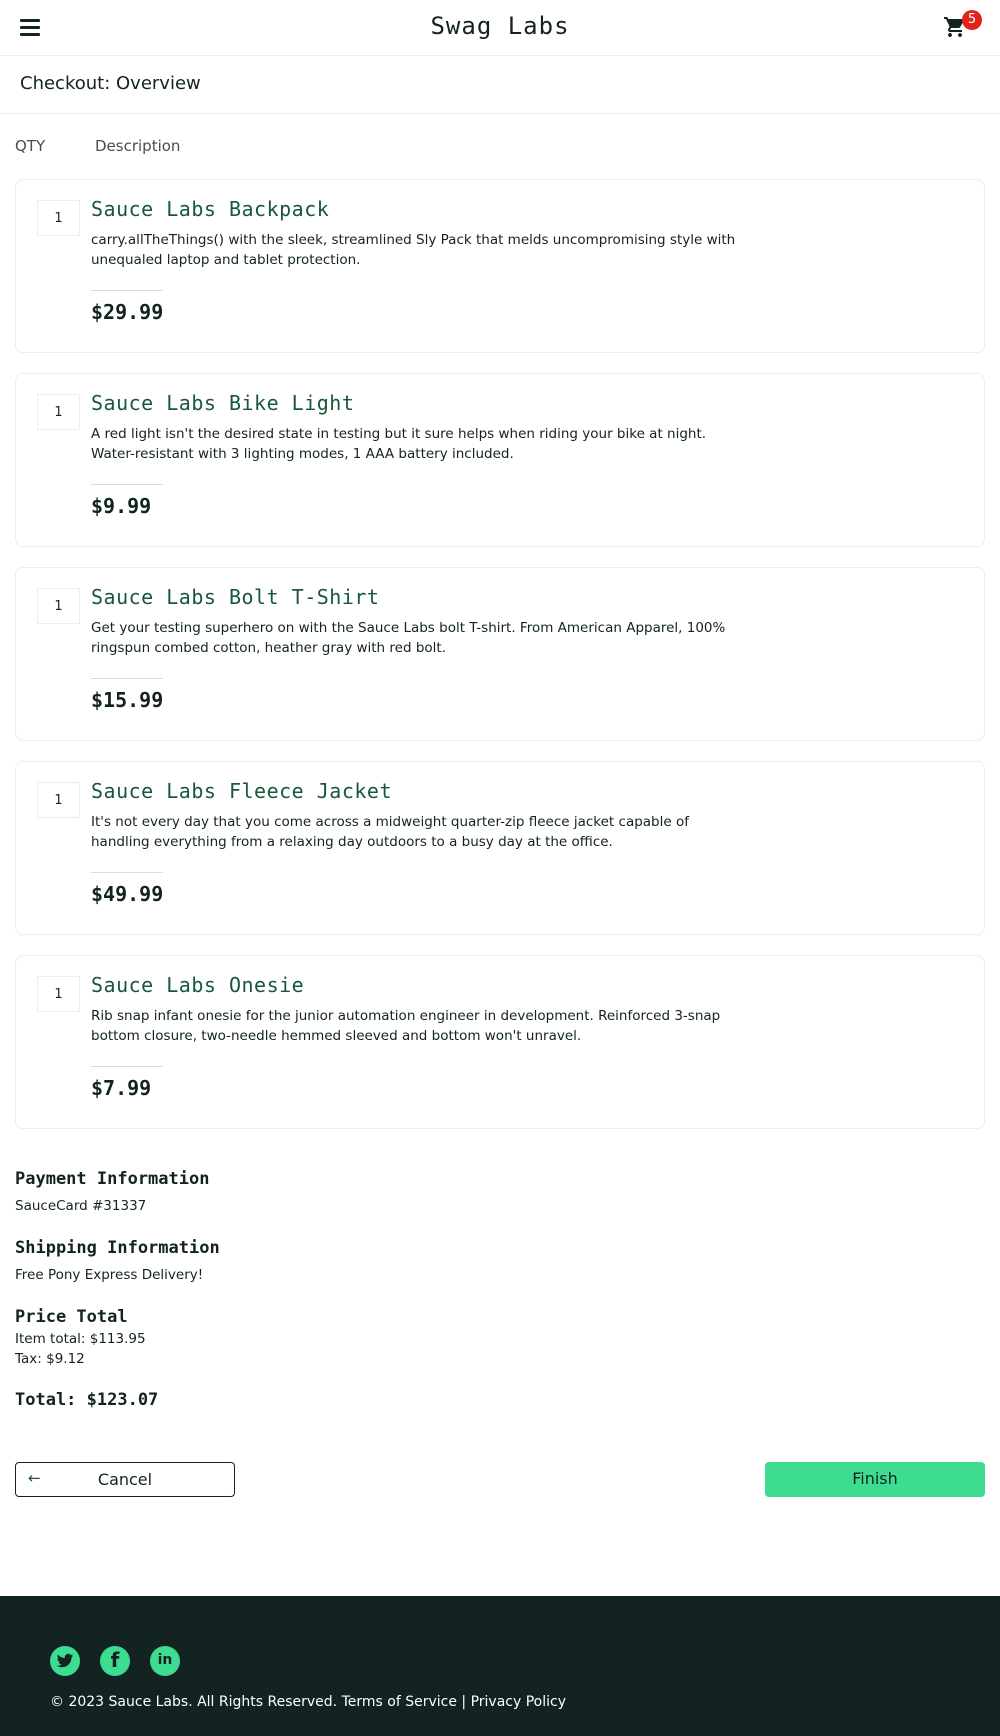 This screenshot has height=1736, width=1000. Describe the element at coordinates (127, 312) in the screenshot. I see `item-price: $29.99` at that location.